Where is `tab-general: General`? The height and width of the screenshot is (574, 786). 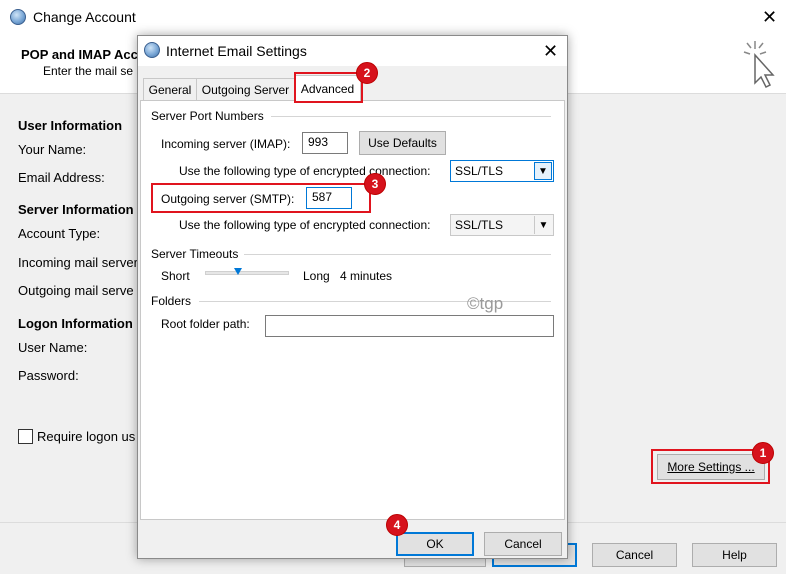
tab-general: General is located at coordinates (170, 89).